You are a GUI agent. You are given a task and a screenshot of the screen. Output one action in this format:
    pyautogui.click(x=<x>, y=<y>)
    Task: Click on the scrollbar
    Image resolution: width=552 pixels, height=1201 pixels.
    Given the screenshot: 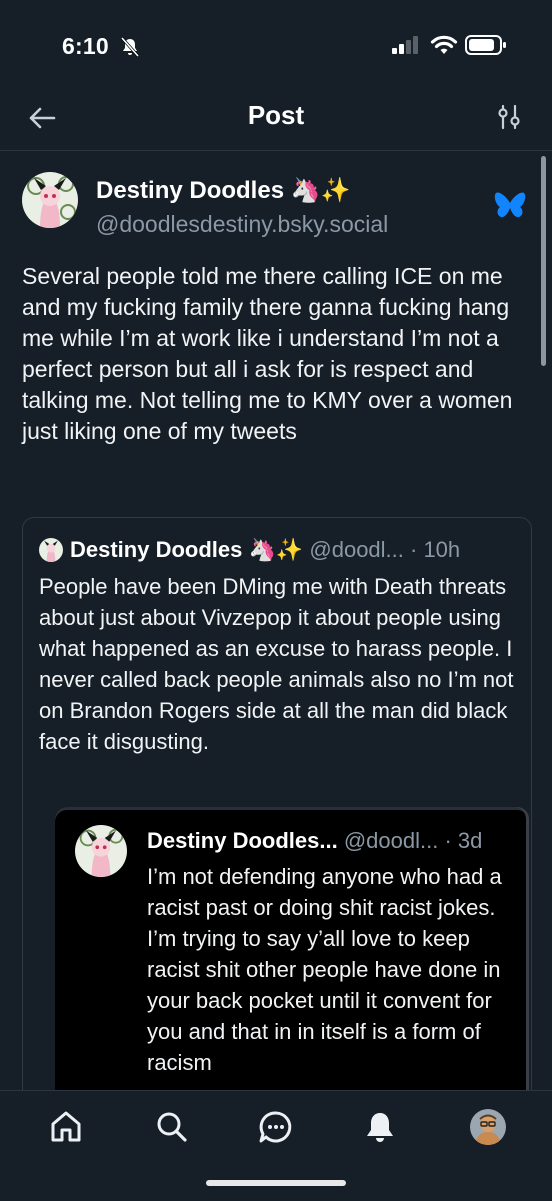 What is the action you would take?
    pyautogui.click(x=543, y=261)
    